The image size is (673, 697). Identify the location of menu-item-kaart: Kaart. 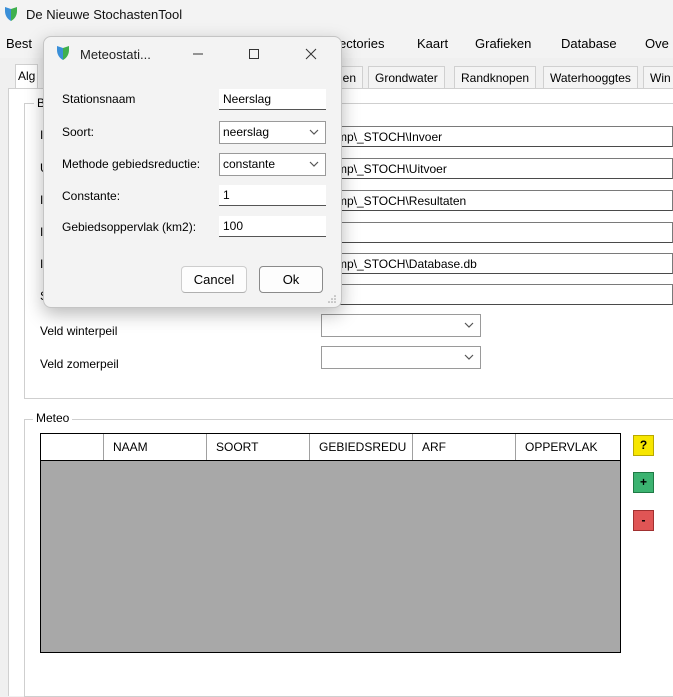
(432, 43).